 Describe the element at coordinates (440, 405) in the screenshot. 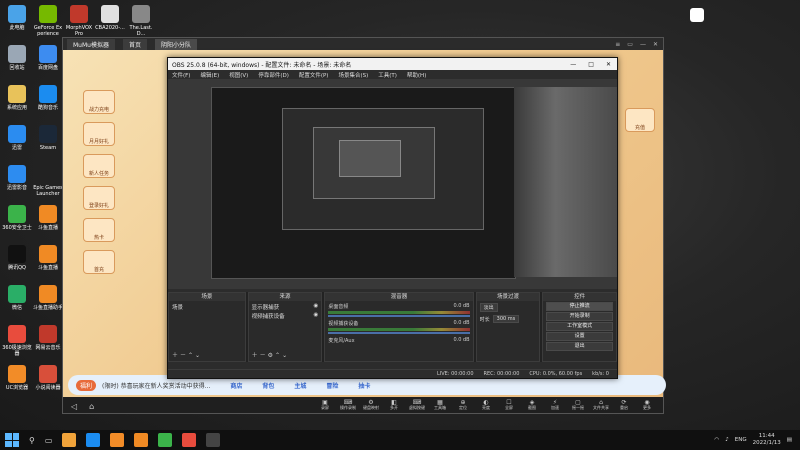

I see `mumu-tool-button: ▦ 工具箱` at that location.